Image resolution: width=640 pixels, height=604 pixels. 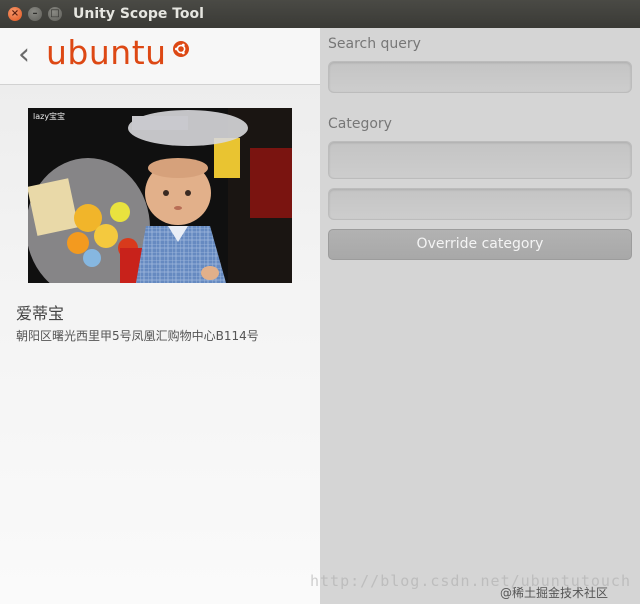 What do you see at coordinates (480, 244) in the screenshot?
I see `override-category-button: Override category` at bounding box center [480, 244].